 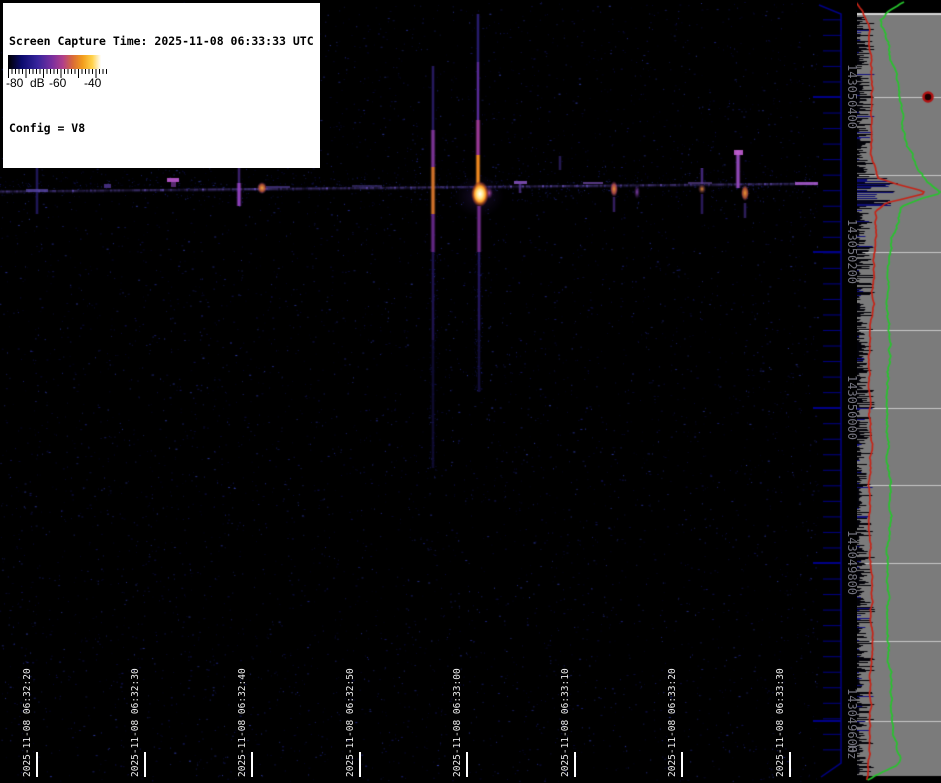 I want to click on scale-label-unit: dB, so click(x=37, y=83).